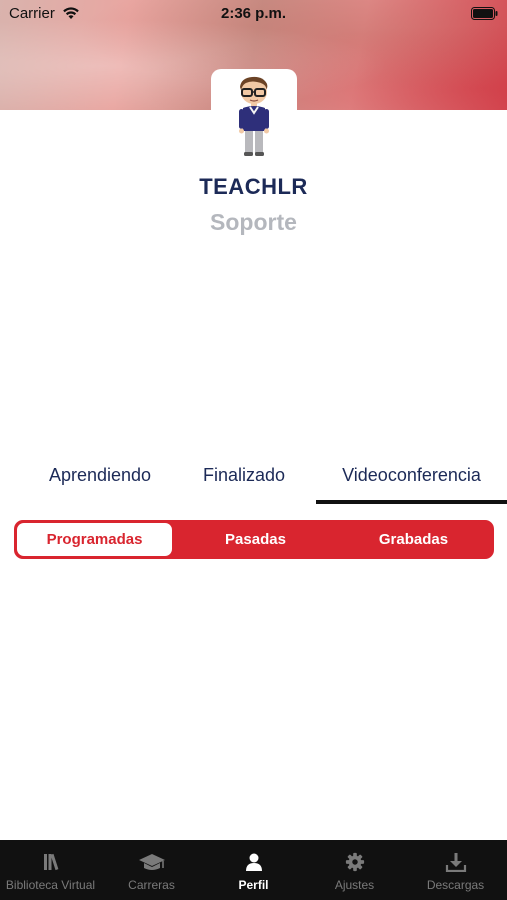  Describe the element at coordinates (50, 862) in the screenshot. I see `books-icon` at that location.